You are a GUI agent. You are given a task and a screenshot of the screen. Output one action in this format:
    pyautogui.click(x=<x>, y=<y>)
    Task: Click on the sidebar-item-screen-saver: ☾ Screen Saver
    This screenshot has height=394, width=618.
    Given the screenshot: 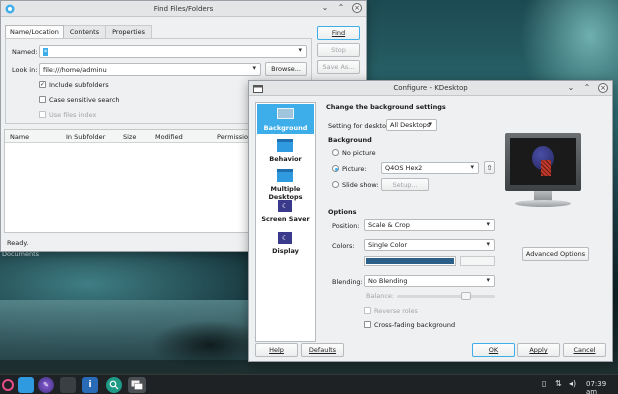 What is the action you would take?
    pyautogui.click(x=285, y=213)
    